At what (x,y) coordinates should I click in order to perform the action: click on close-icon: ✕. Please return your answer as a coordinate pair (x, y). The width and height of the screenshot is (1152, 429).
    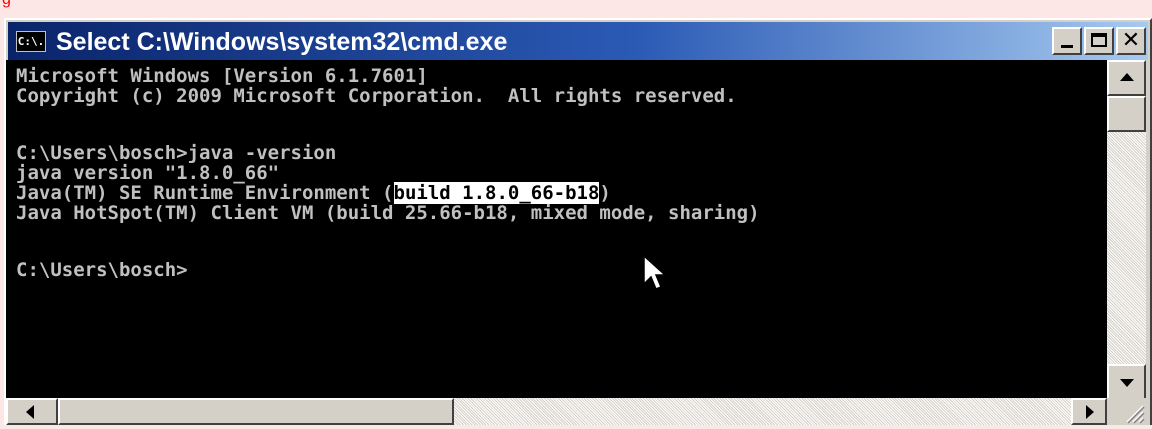
    Looking at the image, I should click on (1131, 40).